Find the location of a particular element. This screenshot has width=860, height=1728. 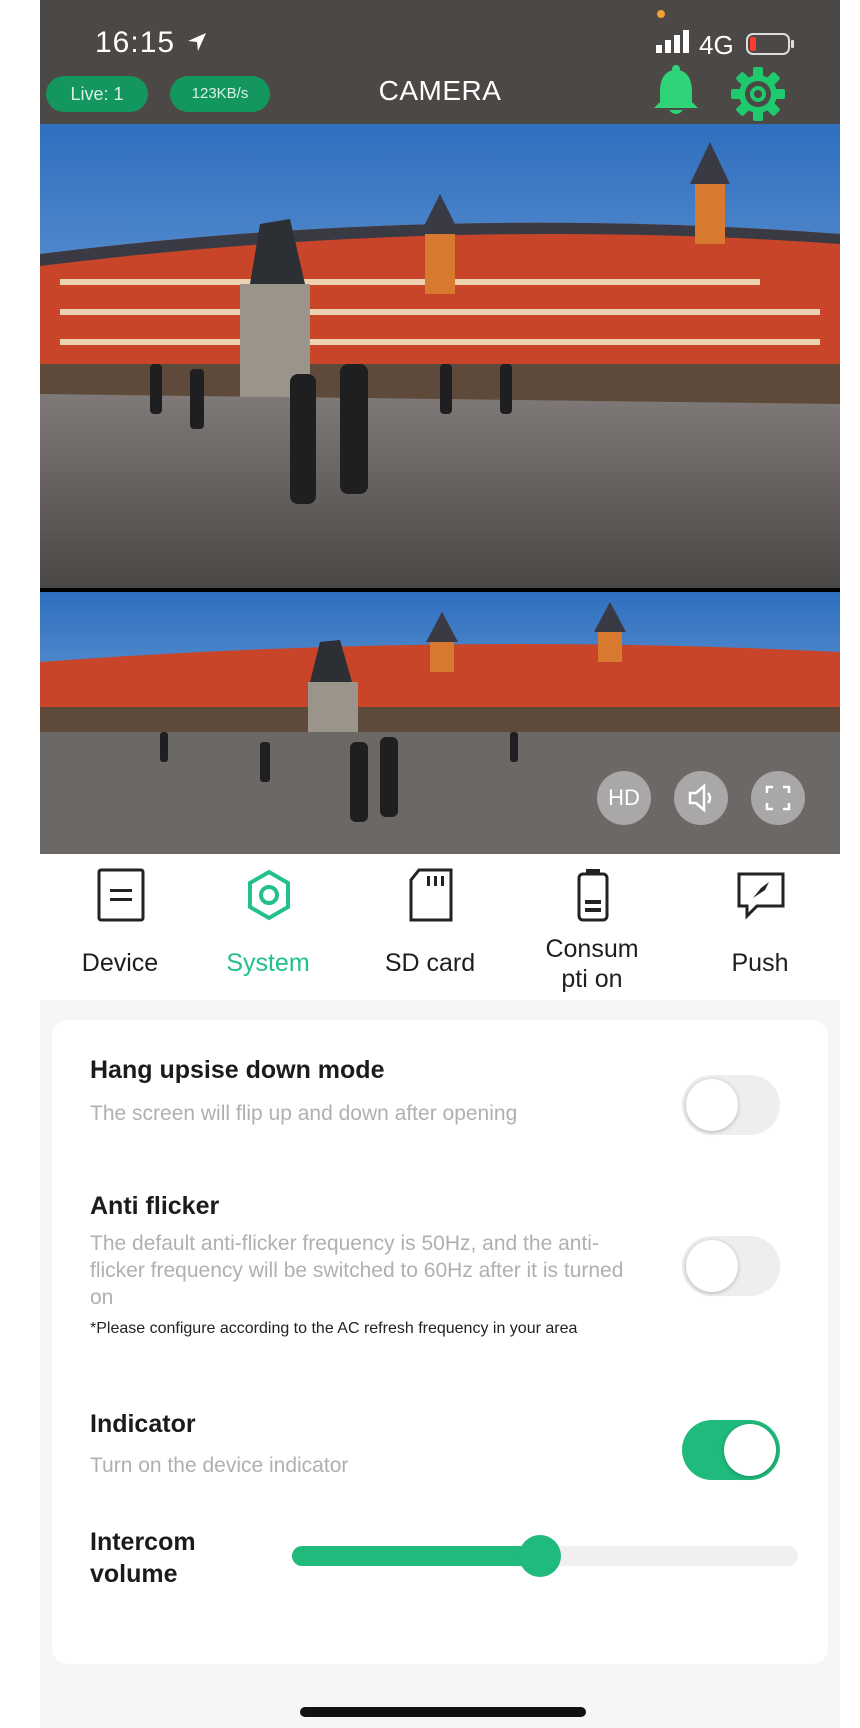

intercom-volume-label: Intercom volume is located at coordinates (143, 1558).